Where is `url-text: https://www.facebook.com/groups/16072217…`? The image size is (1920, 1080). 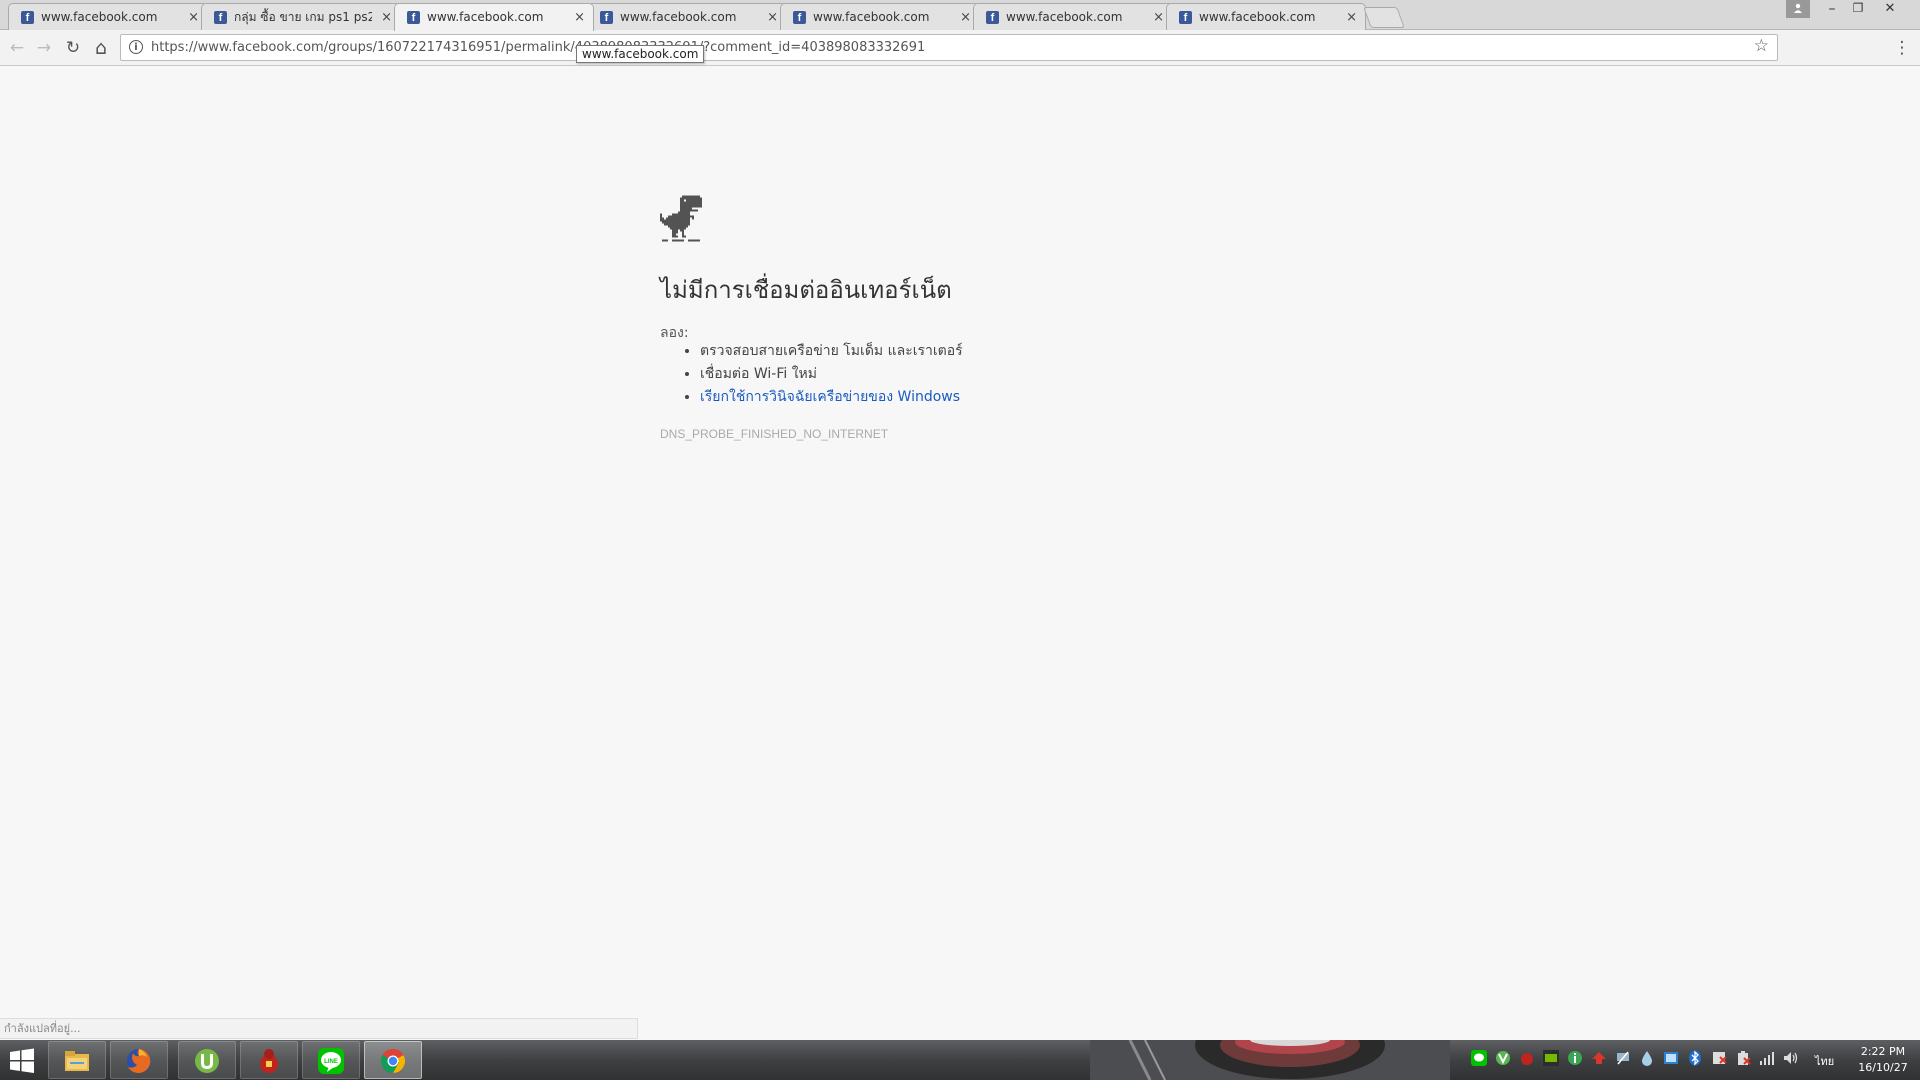 url-text: https://www.facebook.com/groups/16072217… is located at coordinates (538, 47).